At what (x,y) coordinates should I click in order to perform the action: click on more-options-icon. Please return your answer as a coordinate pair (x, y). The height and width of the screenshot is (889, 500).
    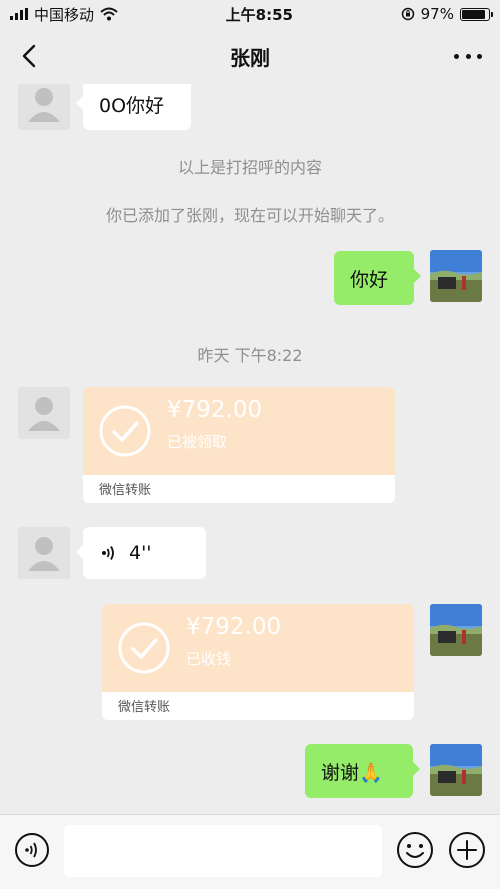
    Looking at the image, I should click on (468, 56).